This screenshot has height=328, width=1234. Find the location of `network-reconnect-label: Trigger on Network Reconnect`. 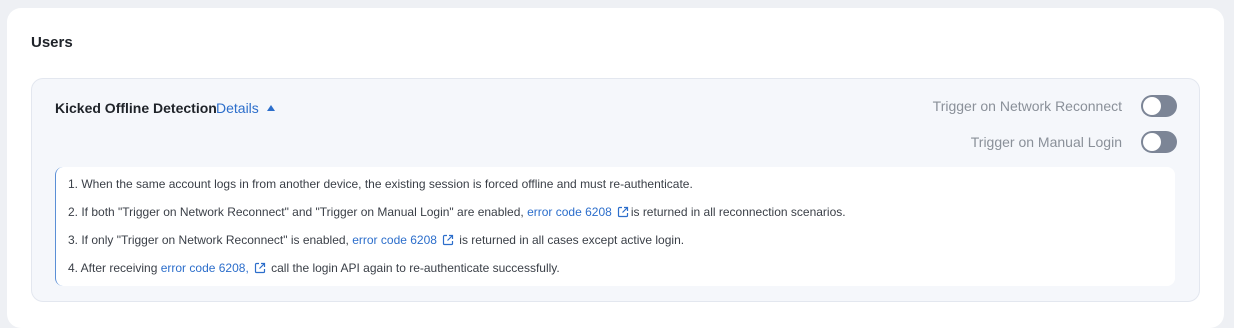

network-reconnect-label: Trigger on Network Reconnect is located at coordinates (1027, 106).